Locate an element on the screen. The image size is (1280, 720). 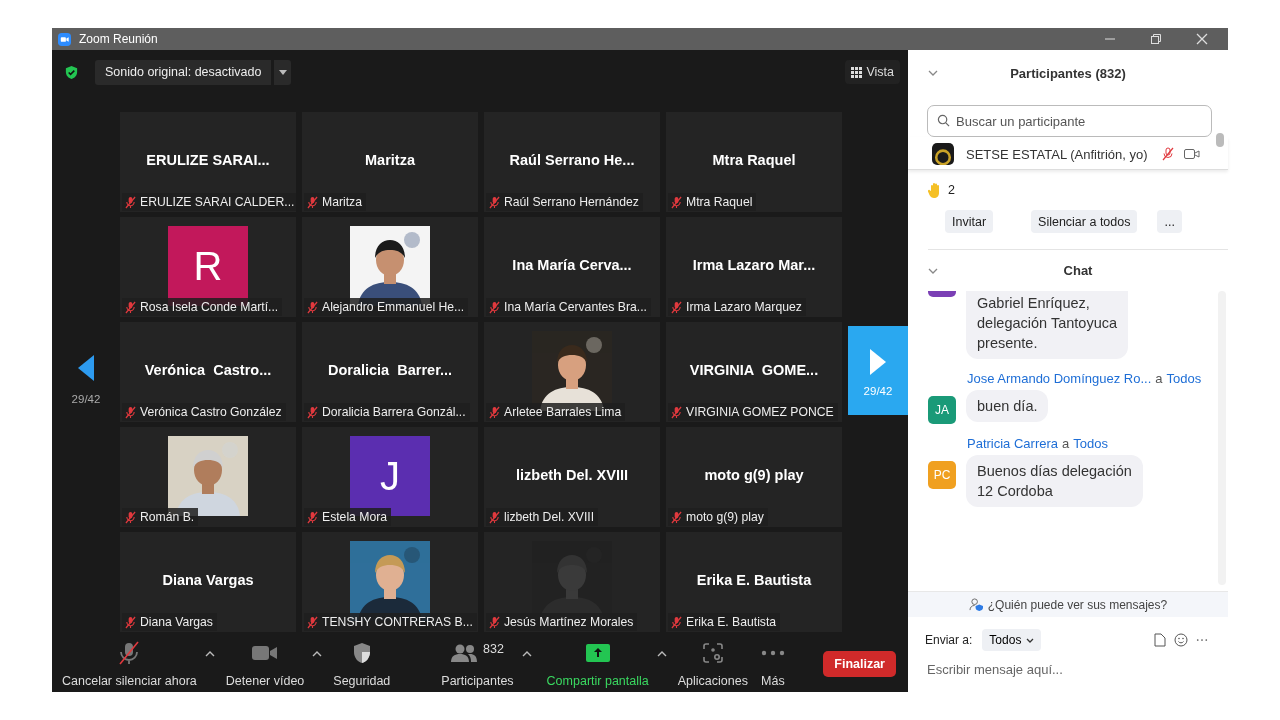
participant-label: Erika E. Bautista is located at coordinates (731, 622).